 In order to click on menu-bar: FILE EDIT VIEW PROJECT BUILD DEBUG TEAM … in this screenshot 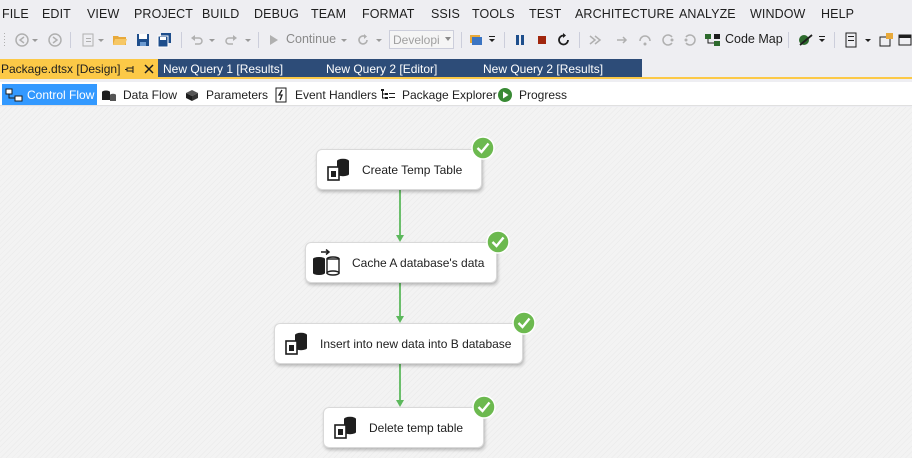, I will do `click(456, 14)`.